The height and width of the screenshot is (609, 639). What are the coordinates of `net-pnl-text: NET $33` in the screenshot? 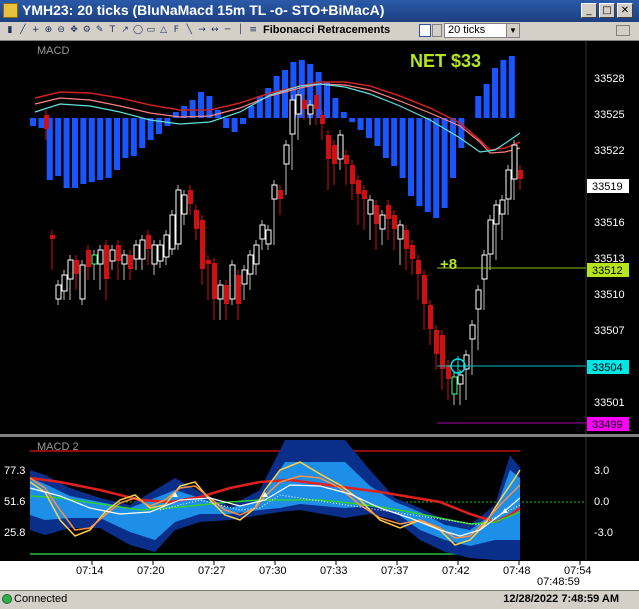 It's located at (445, 61).